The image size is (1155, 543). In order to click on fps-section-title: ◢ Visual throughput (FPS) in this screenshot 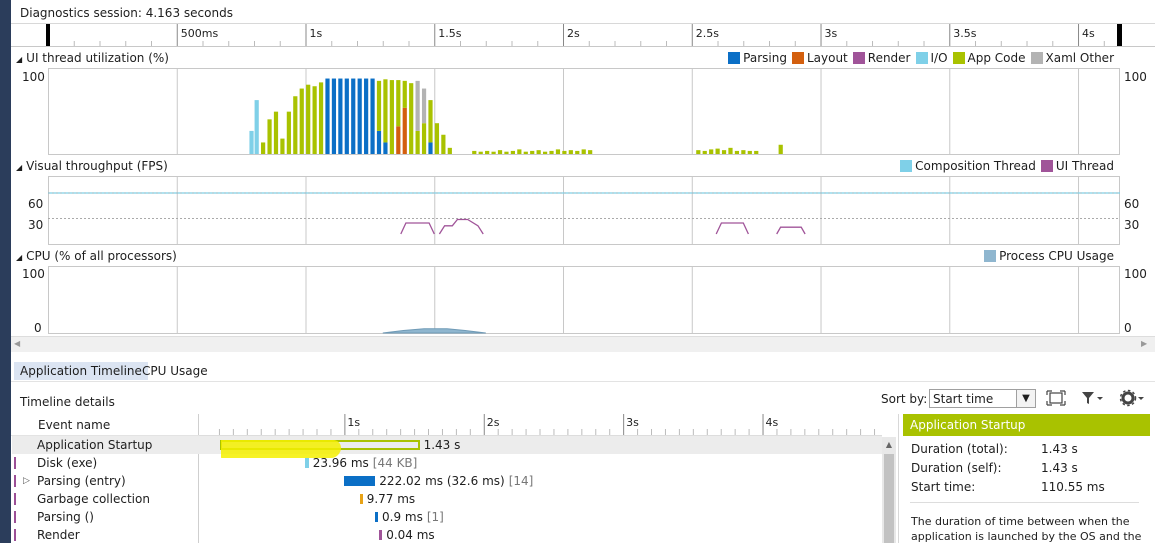, I will do `click(92, 167)`.